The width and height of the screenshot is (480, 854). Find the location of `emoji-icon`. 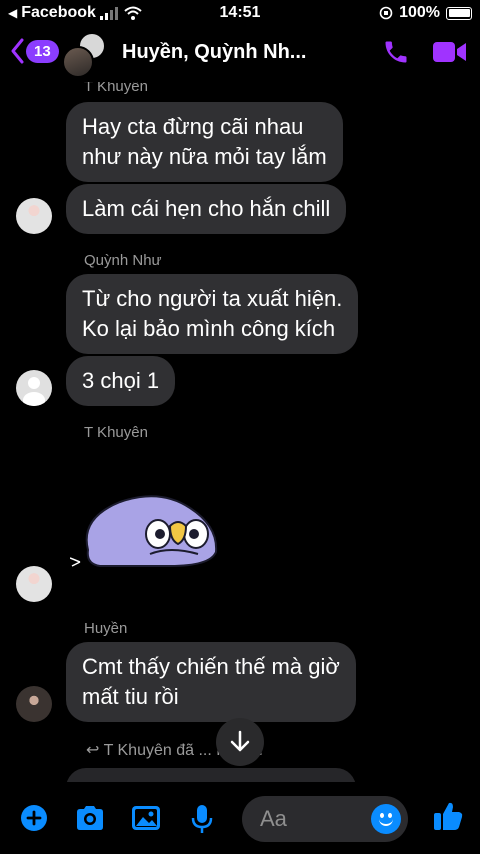

emoji-icon is located at coordinates (386, 822).